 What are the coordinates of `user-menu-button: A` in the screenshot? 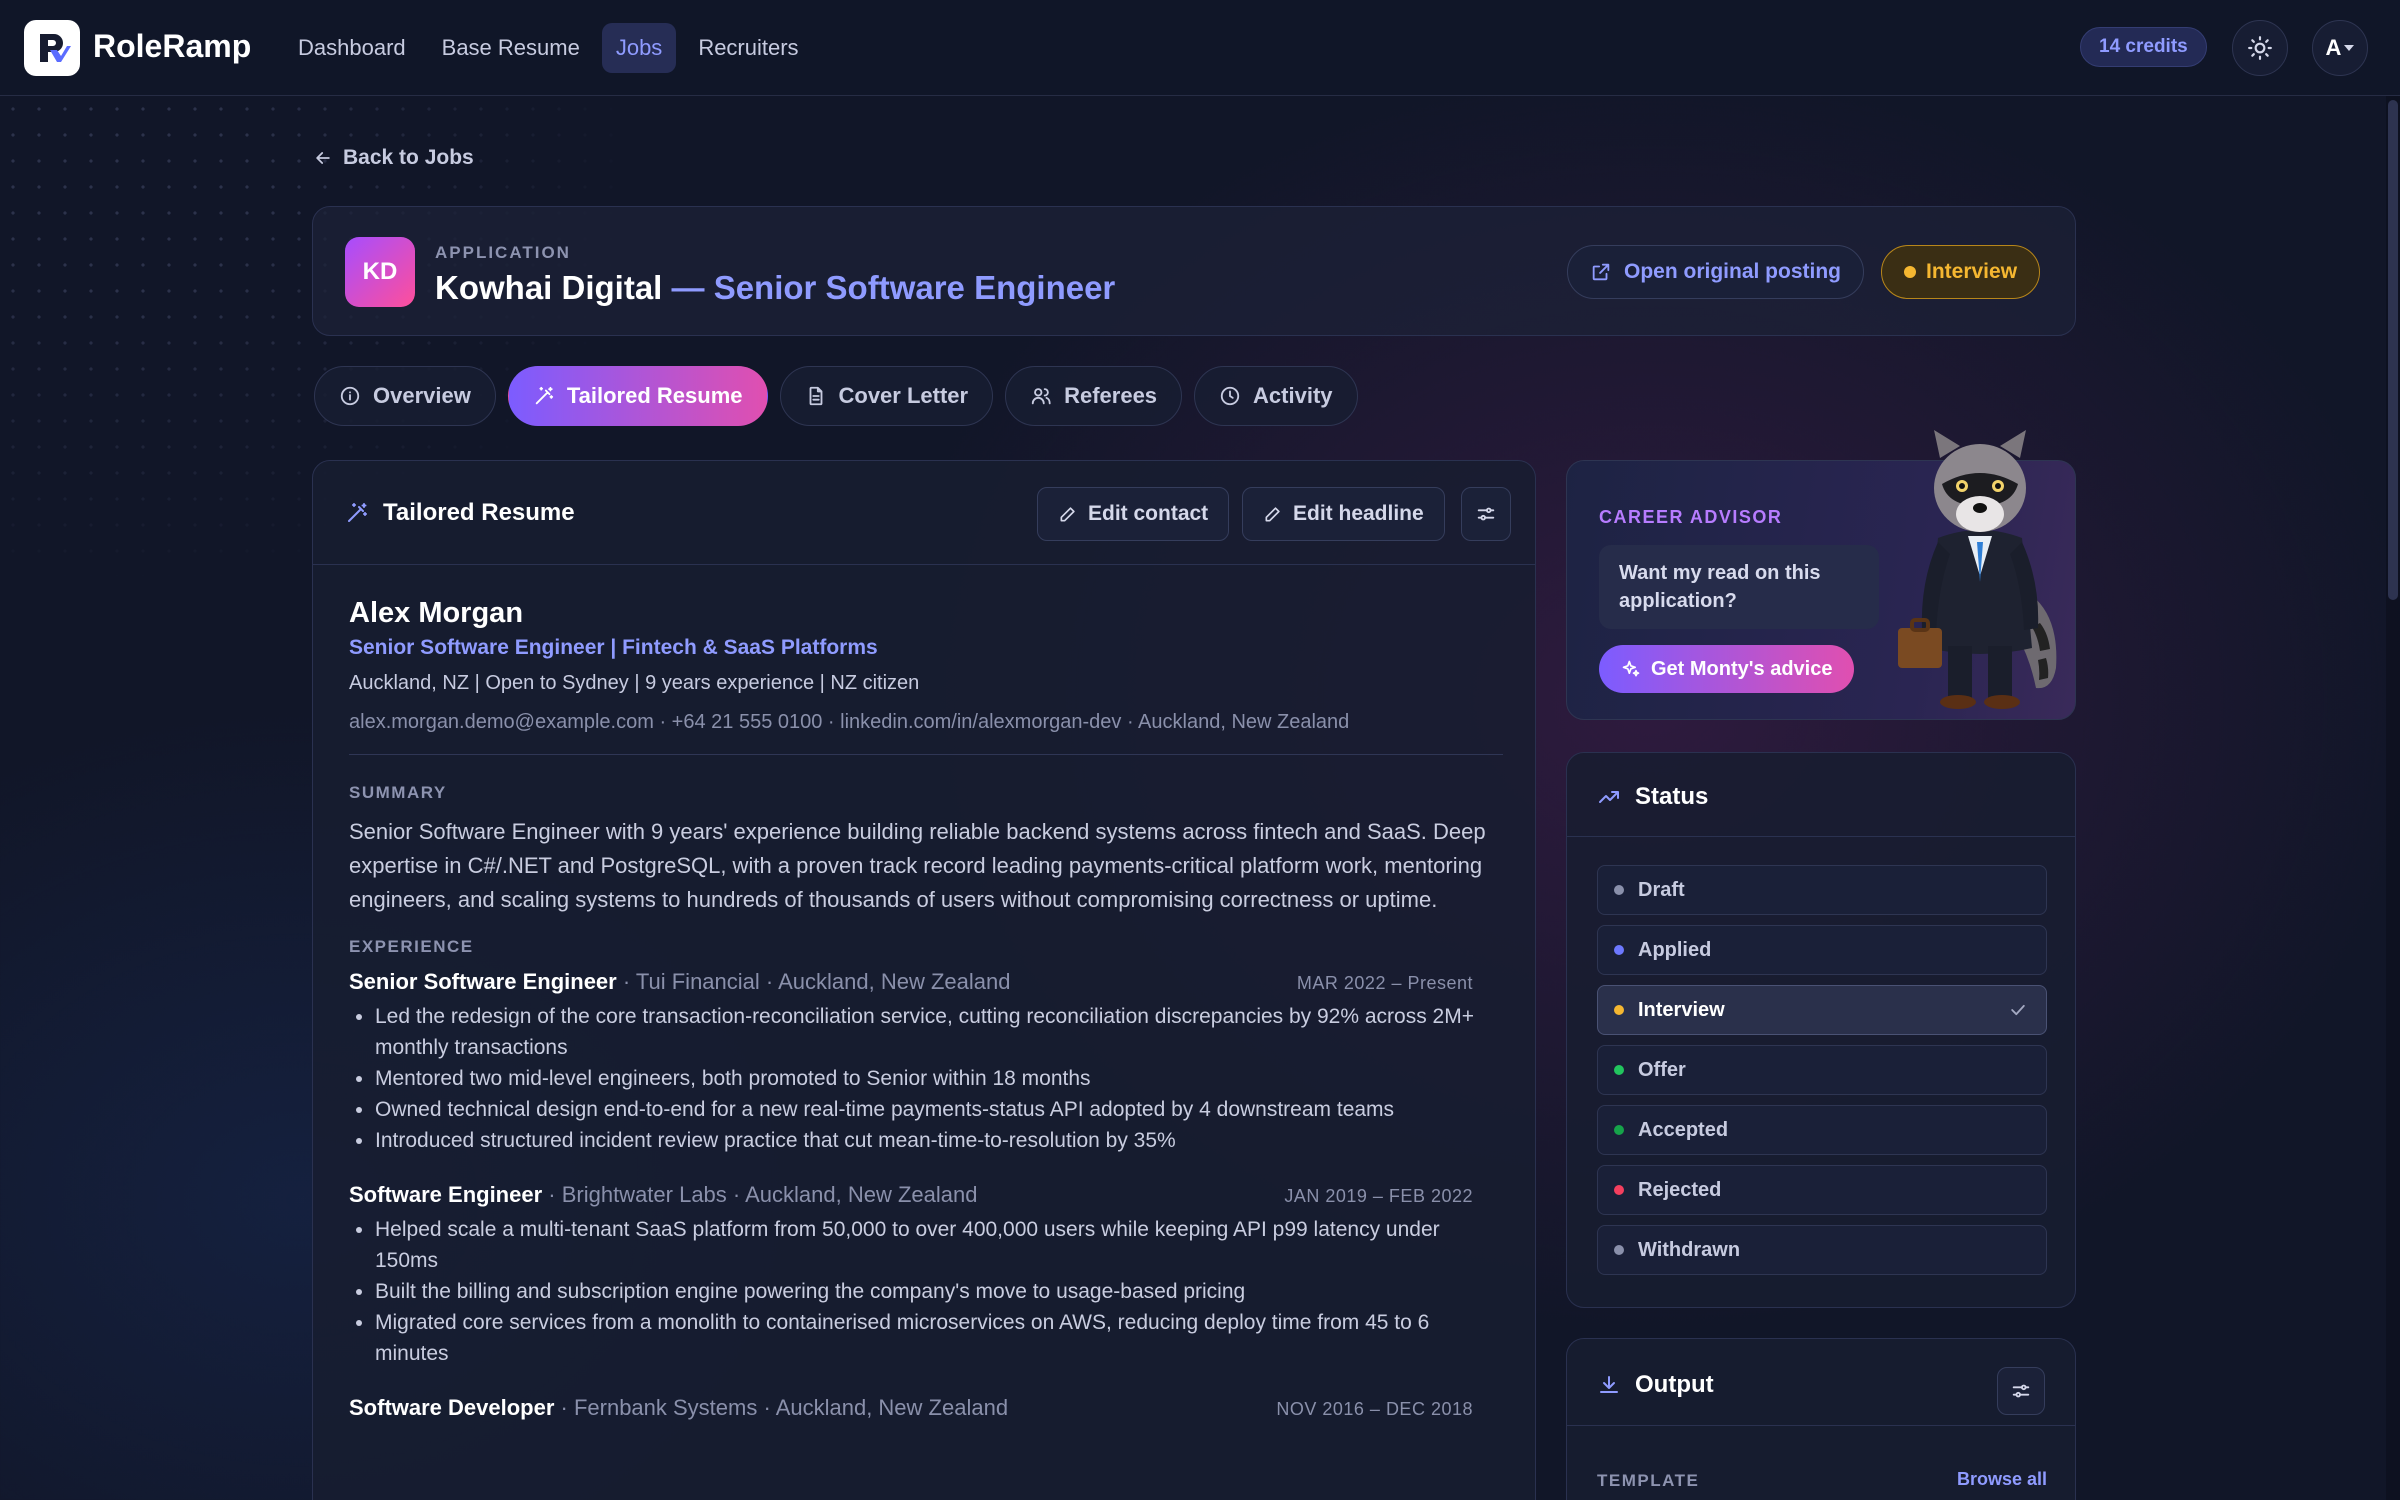 It's located at (2340, 48).